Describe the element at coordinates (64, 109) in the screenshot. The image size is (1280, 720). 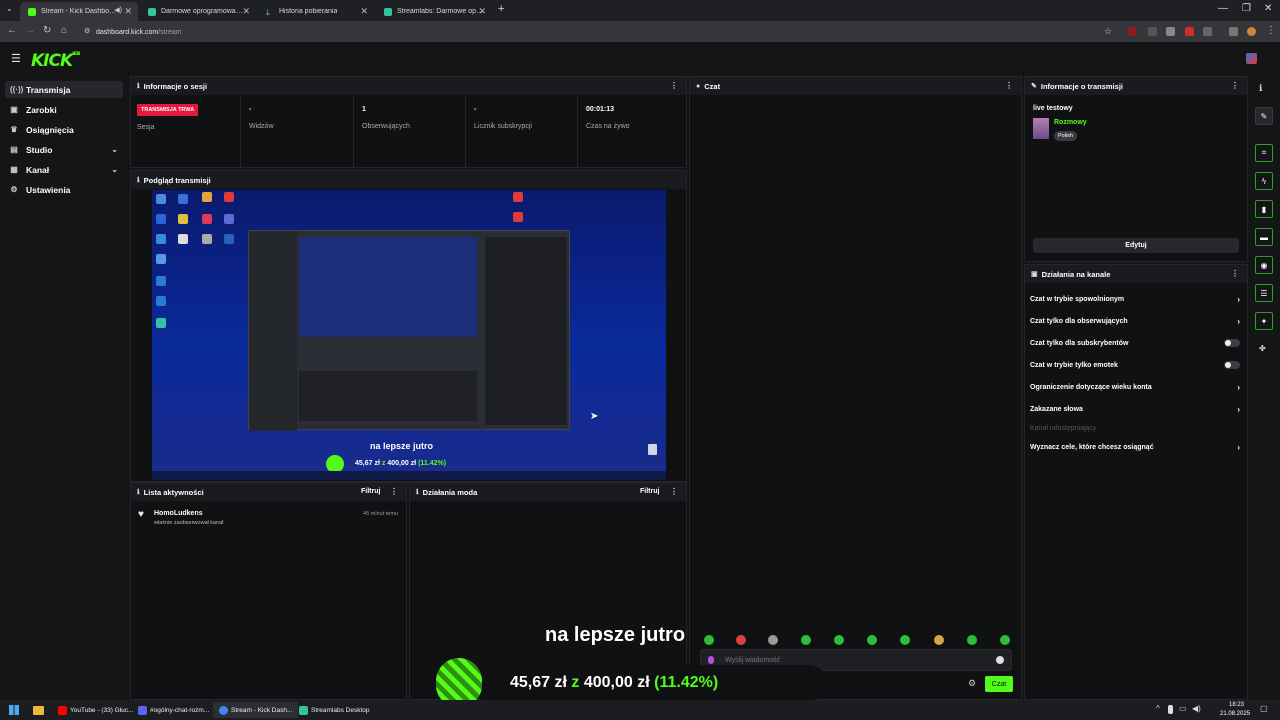
I see `sidebar-item-zarobki: ▣ Zarobki` at that location.